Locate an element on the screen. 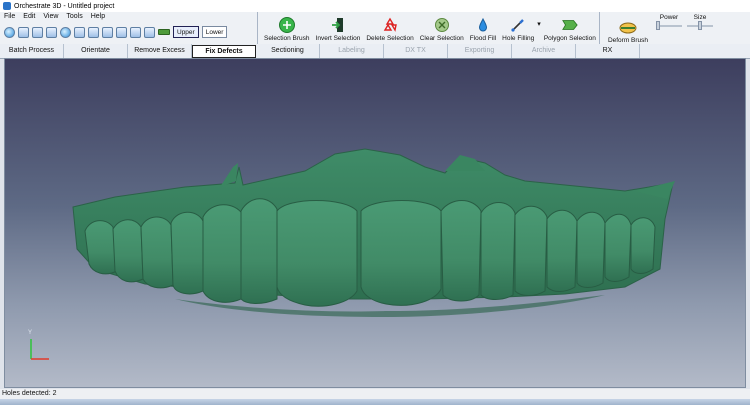 The width and height of the screenshot is (750, 405). polygon-selection-icon is located at coordinates (569, 25).